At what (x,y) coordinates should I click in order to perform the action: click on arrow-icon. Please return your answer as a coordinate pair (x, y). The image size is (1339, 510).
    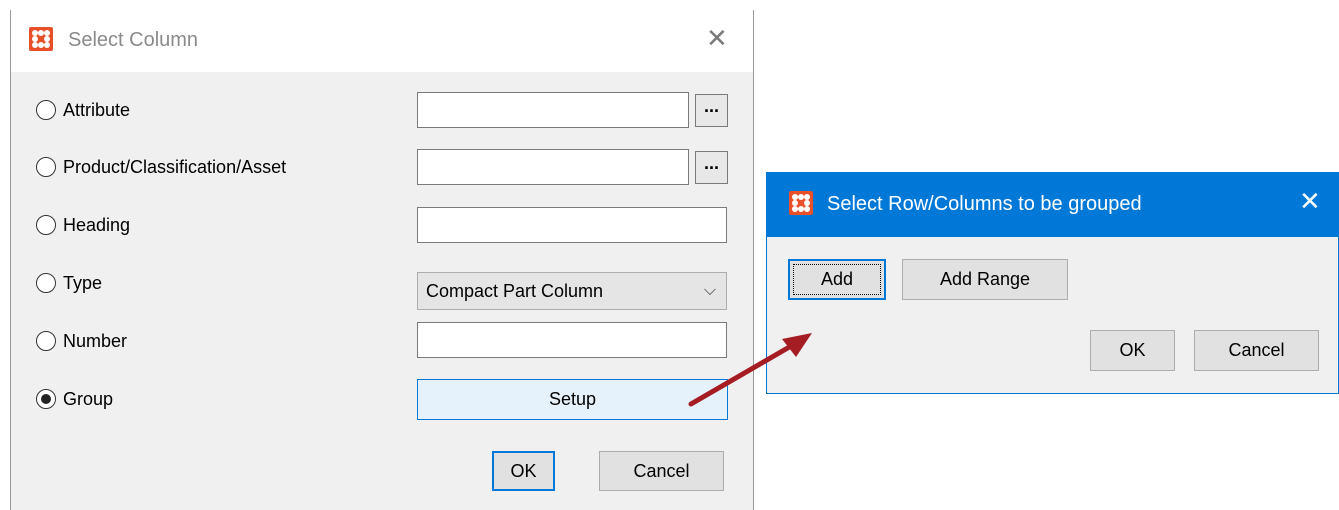
    Looking at the image, I should click on (750, 370).